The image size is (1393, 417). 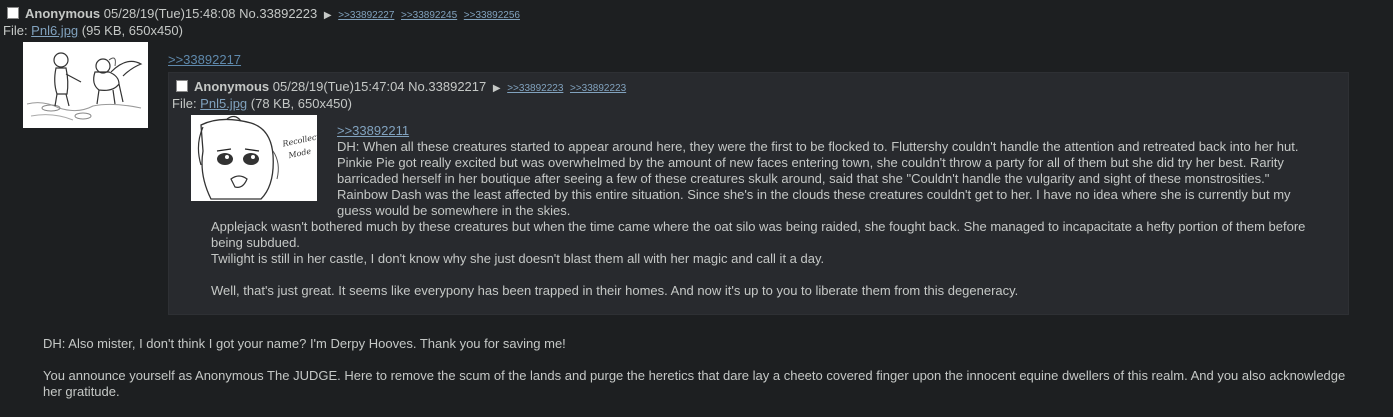 What do you see at coordinates (223, 103) in the screenshot?
I see `file-link: Pnl5.jpg` at bounding box center [223, 103].